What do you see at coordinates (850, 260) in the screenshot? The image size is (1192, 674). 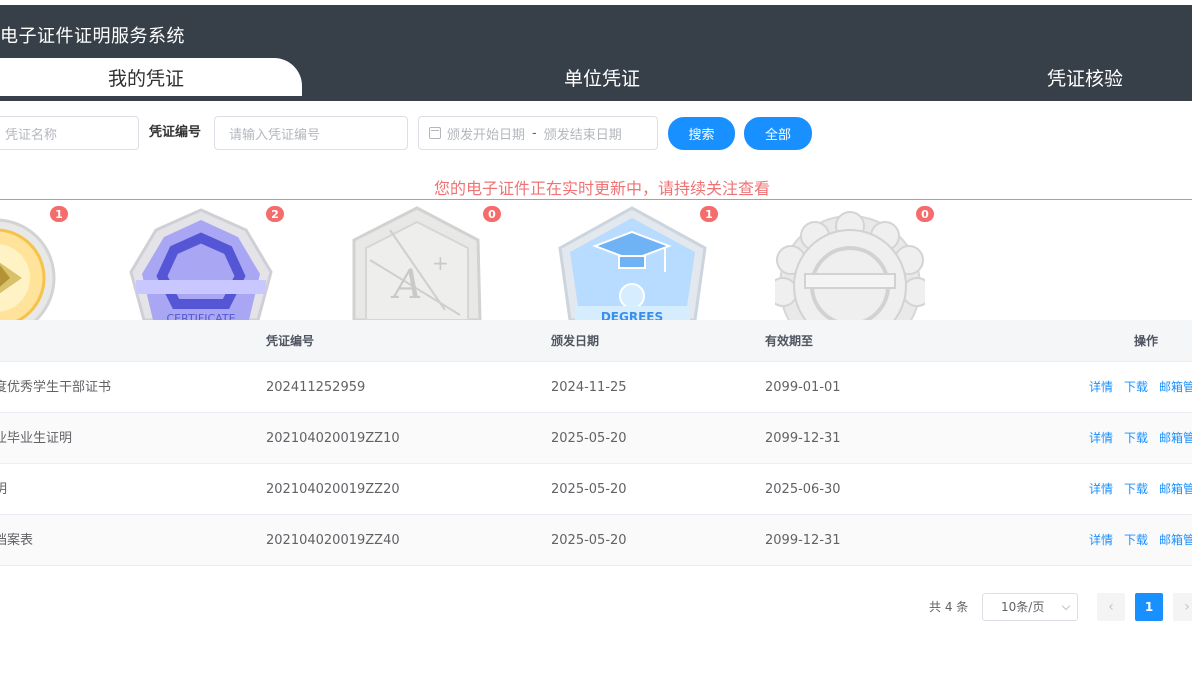 I see `seal-badge-icon` at bounding box center [850, 260].